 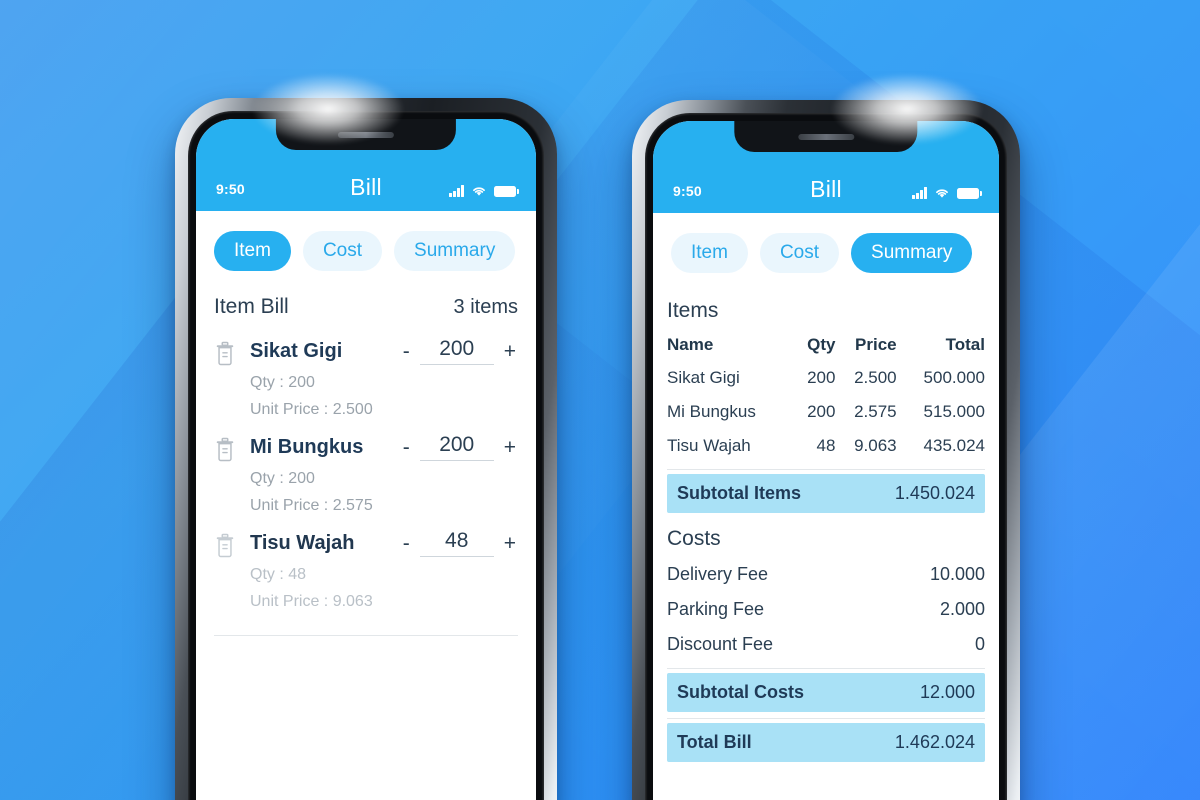 I want to click on cell-price: 2.500, so click(x=875, y=377).